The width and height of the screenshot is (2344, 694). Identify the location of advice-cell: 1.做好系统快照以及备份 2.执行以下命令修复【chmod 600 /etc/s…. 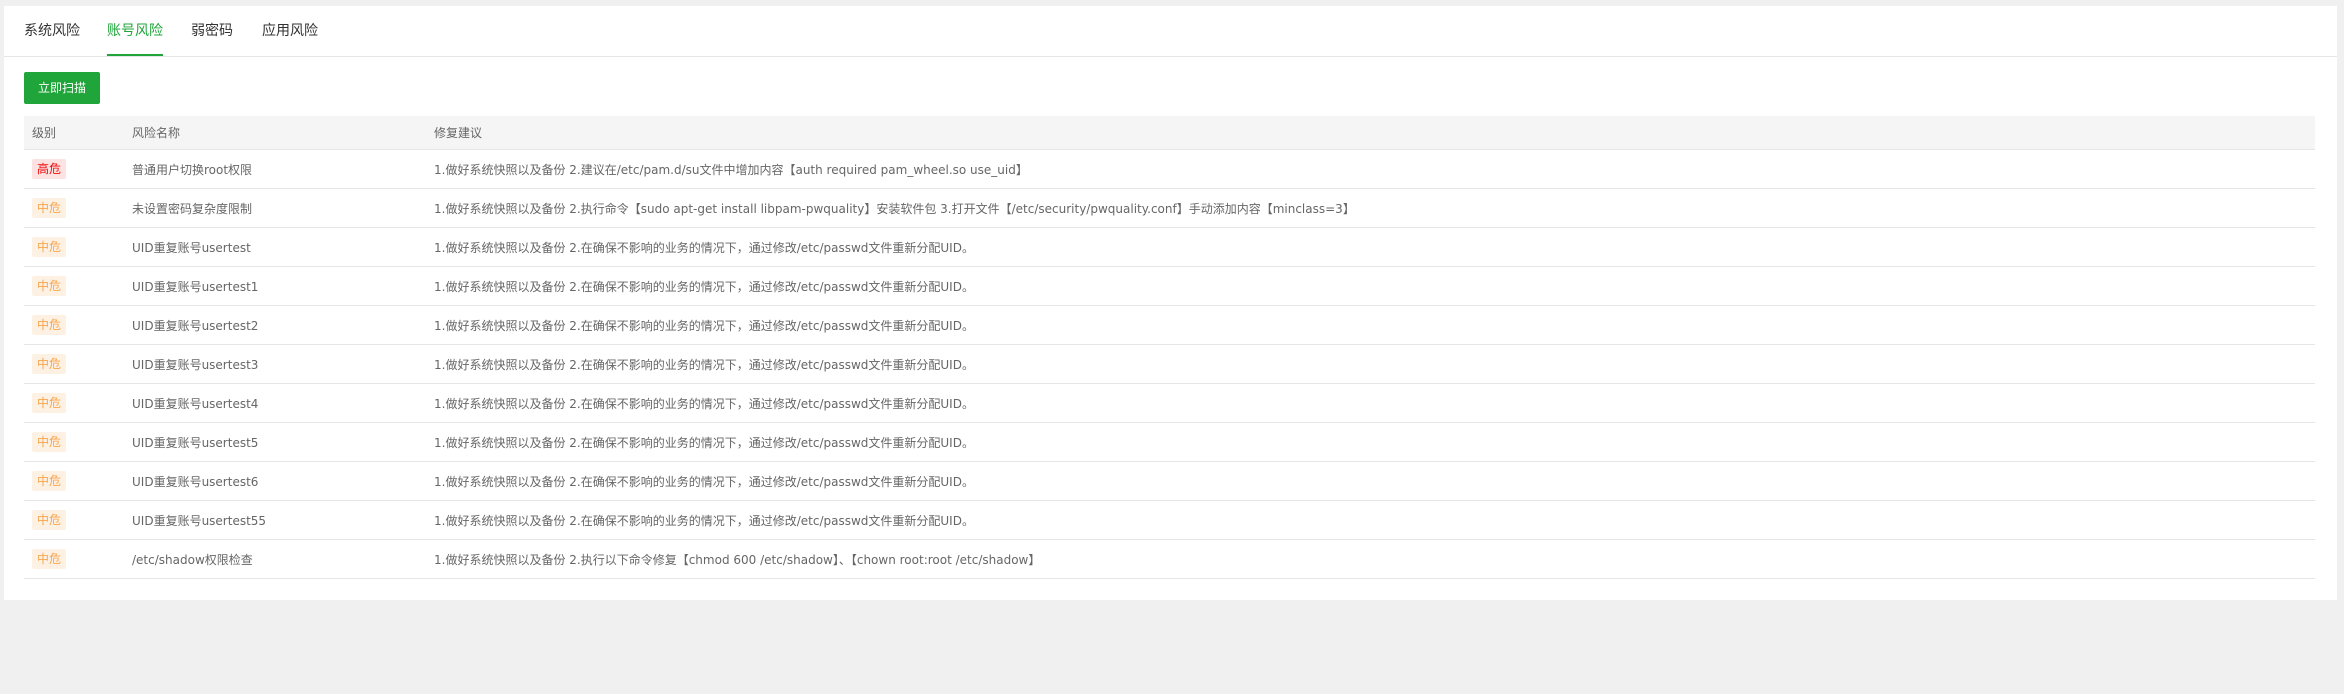
(1370, 559).